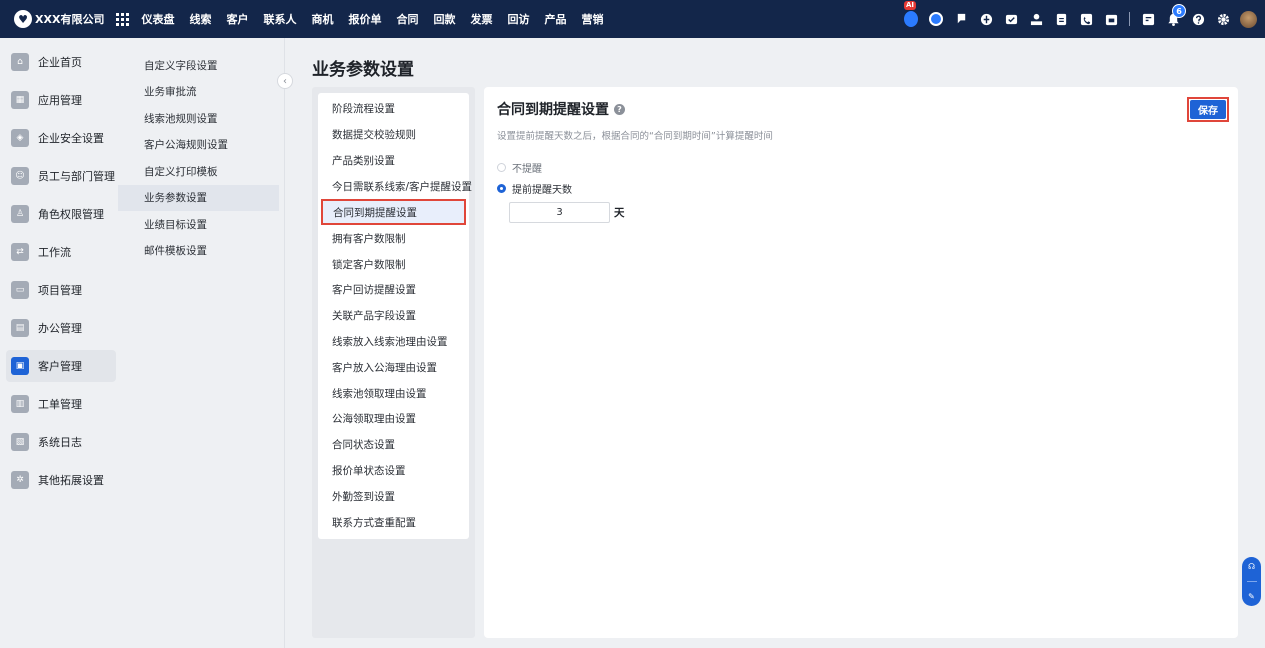  I want to click on company-name: XXX有限公司, so click(70, 19).